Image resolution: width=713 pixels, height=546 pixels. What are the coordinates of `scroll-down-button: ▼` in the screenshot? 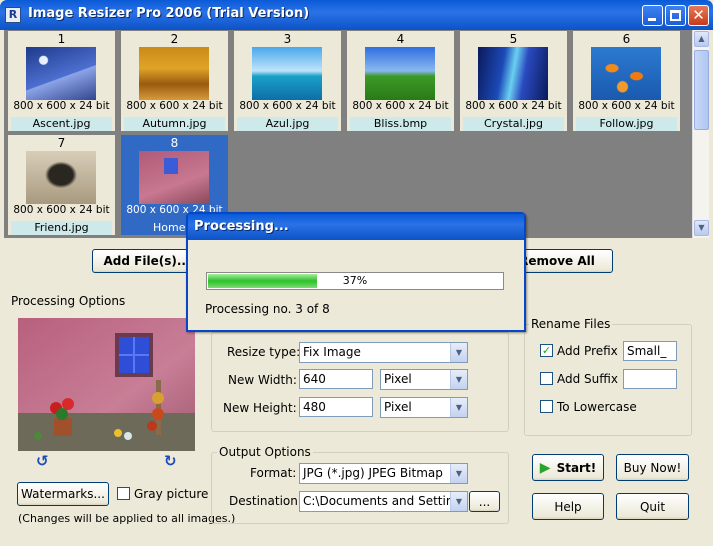 It's located at (701, 228).